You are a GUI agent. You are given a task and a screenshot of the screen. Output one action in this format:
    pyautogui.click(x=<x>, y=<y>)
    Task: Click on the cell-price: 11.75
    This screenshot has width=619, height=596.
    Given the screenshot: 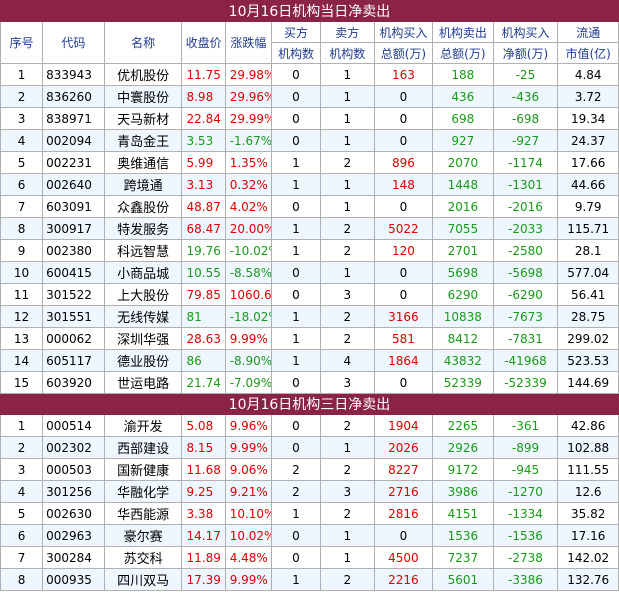 What is the action you would take?
    pyautogui.click(x=203, y=74)
    